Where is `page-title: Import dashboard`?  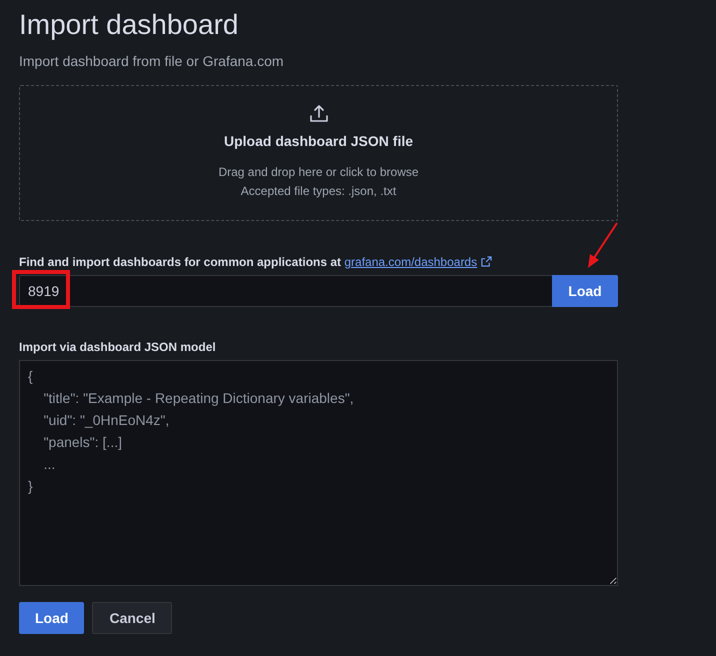
page-title: Import dashboard is located at coordinates (129, 25).